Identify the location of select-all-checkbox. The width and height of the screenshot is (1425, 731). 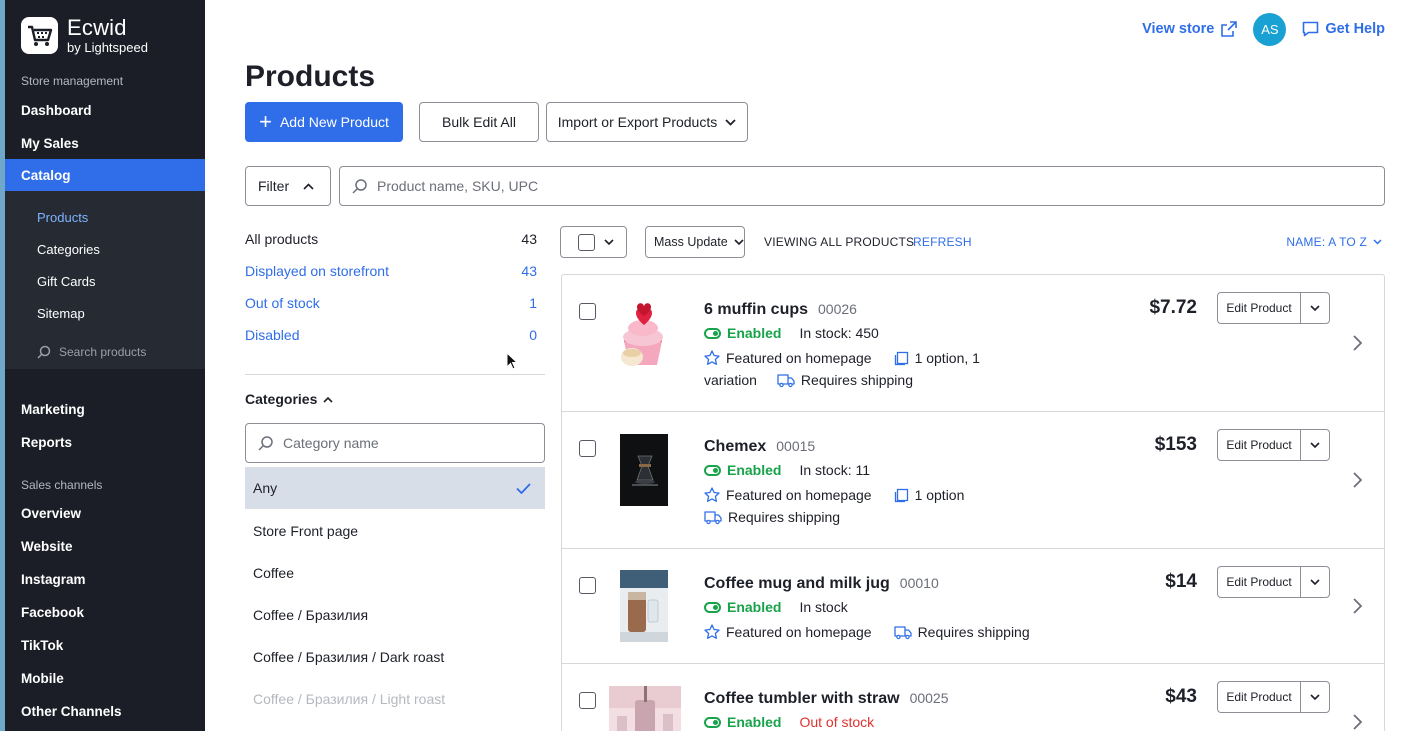
(586, 242).